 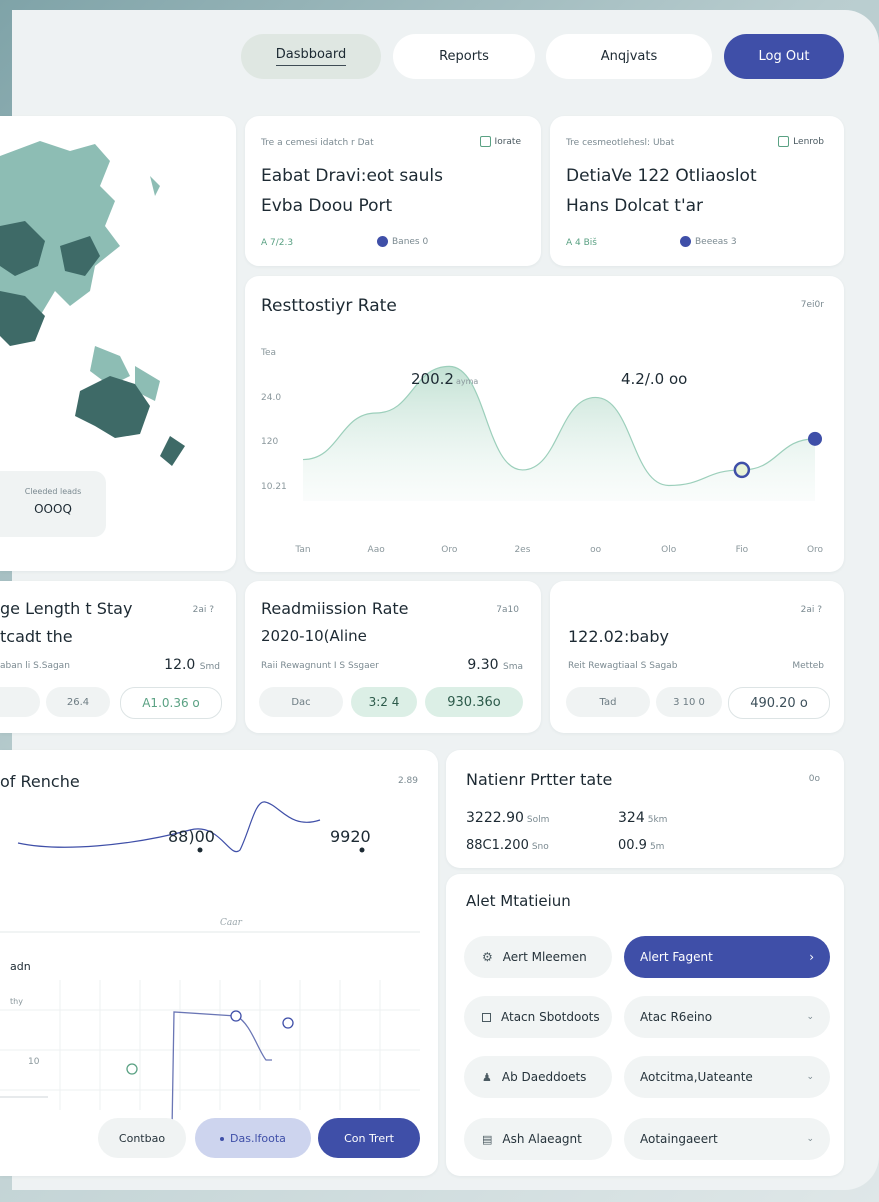 What do you see at coordinates (676, 1017) in the screenshot?
I see `alert-dropdown-label: Atac R6eino` at bounding box center [676, 1017].